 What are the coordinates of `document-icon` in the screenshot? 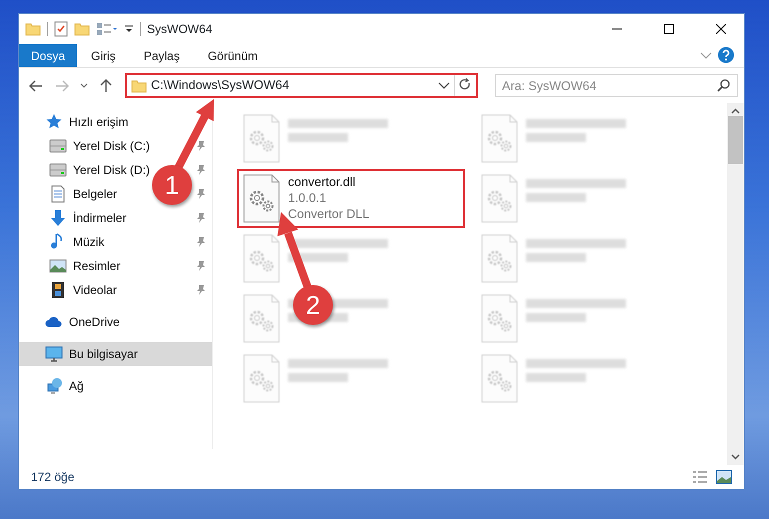 It's located at (58, 194).